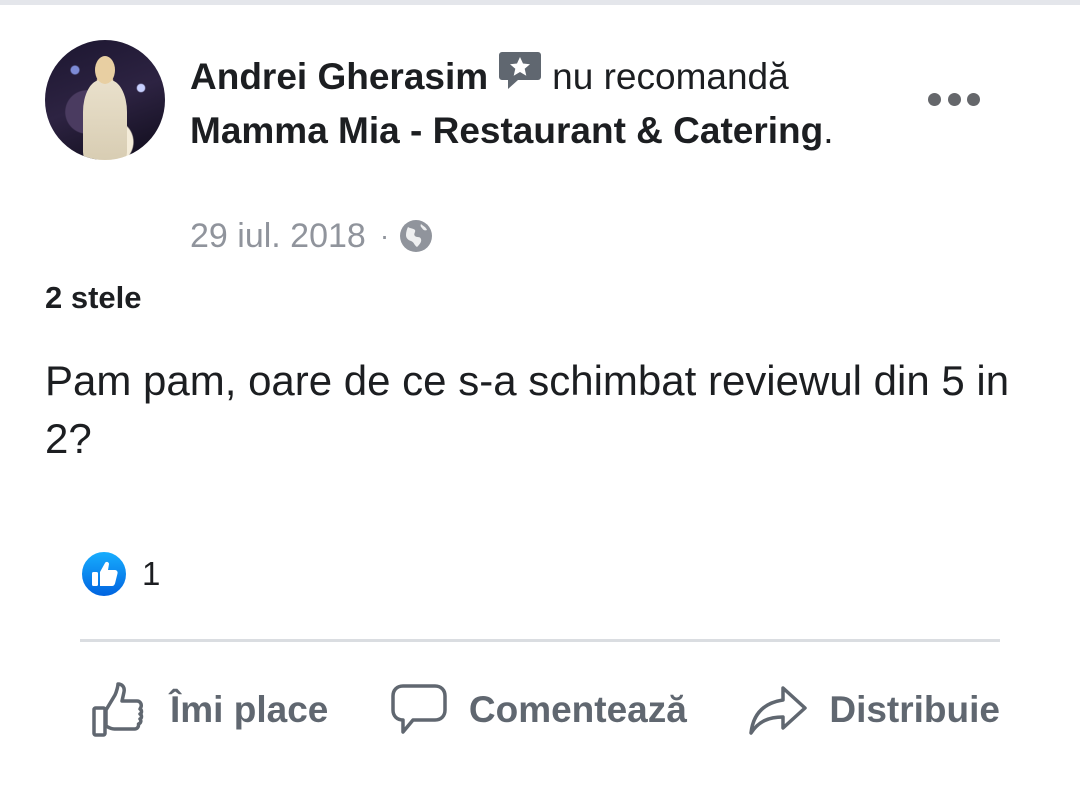  Describe the element at coordinates (828, 130) in the screenshot. I see `header-period: .` at that location.